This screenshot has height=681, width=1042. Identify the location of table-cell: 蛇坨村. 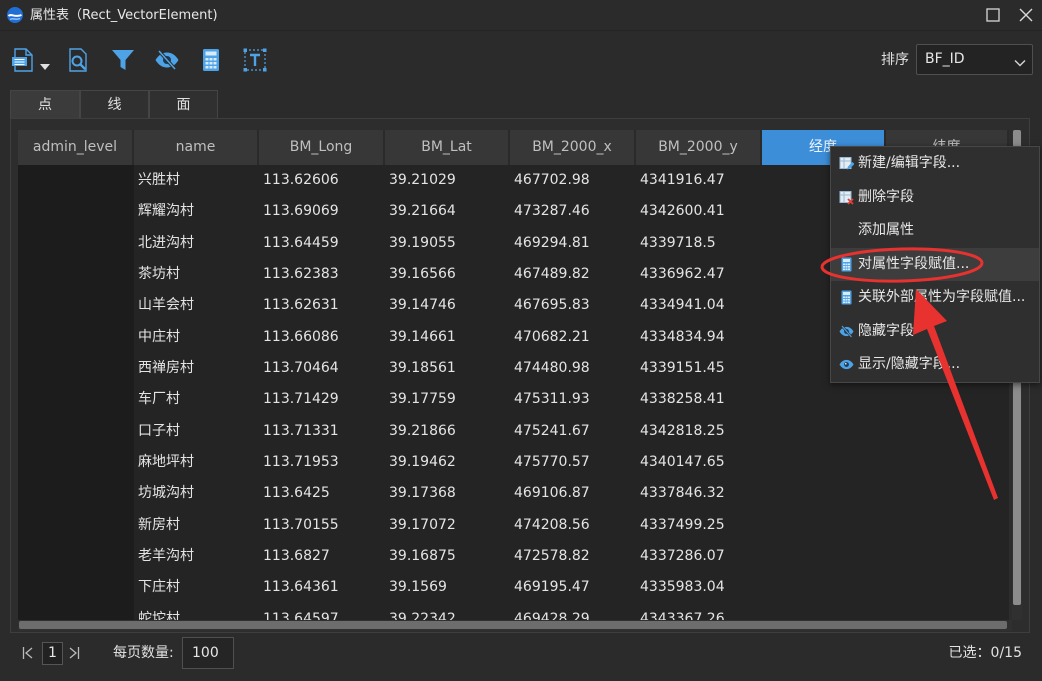
(196, 612).